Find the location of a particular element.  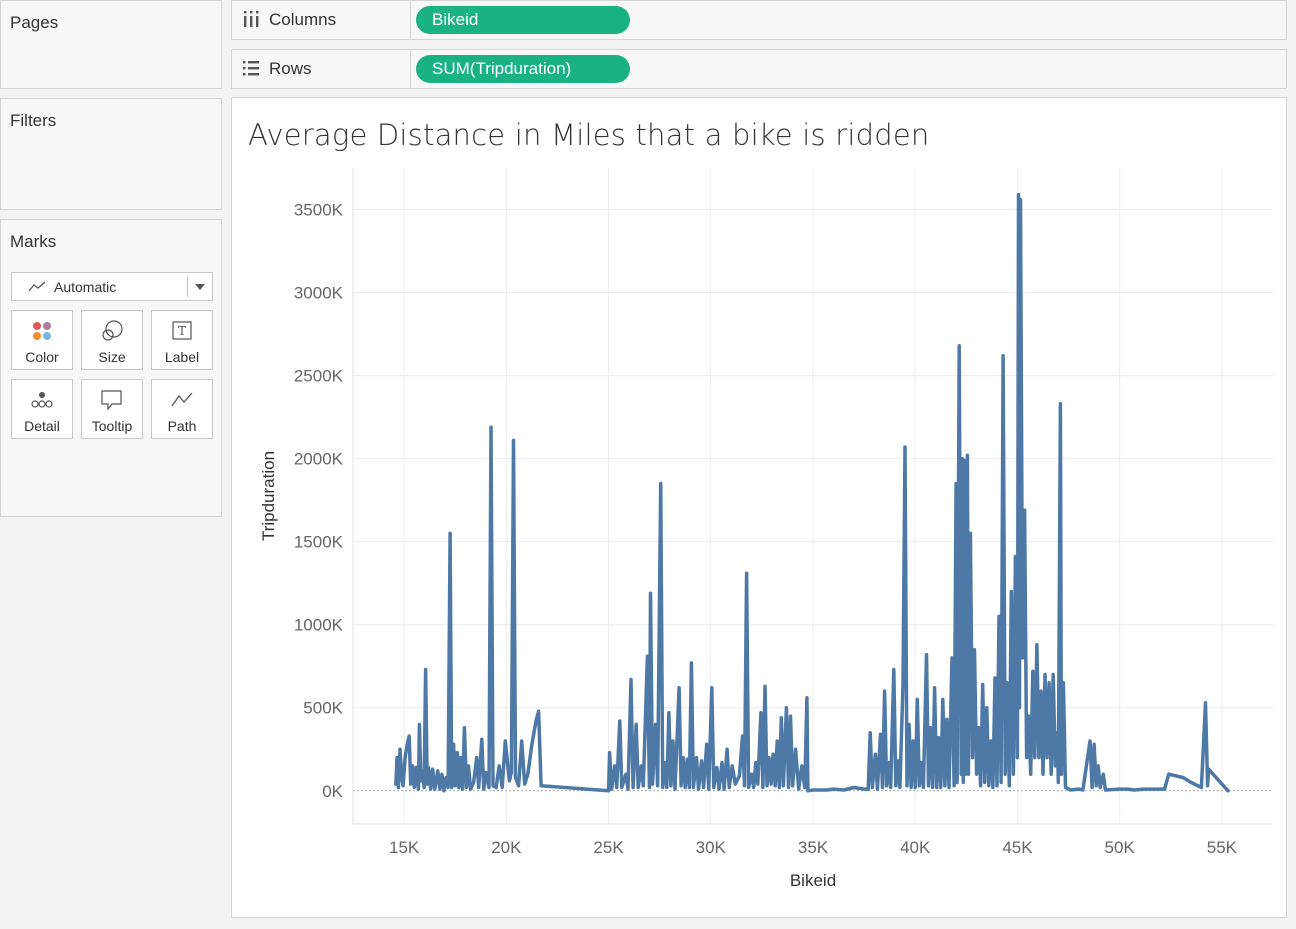

columns-shelf: Columns Bikeid is located at coordinates (759, 20).